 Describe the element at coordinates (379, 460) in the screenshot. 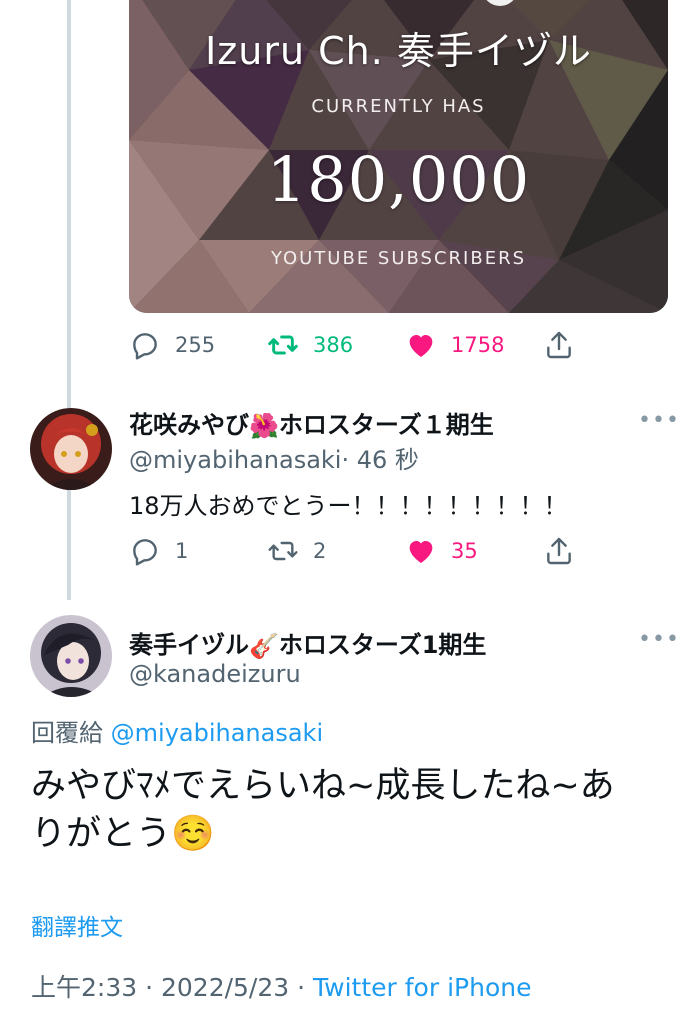

I see `tweet-time: · 46 秒` at that location.